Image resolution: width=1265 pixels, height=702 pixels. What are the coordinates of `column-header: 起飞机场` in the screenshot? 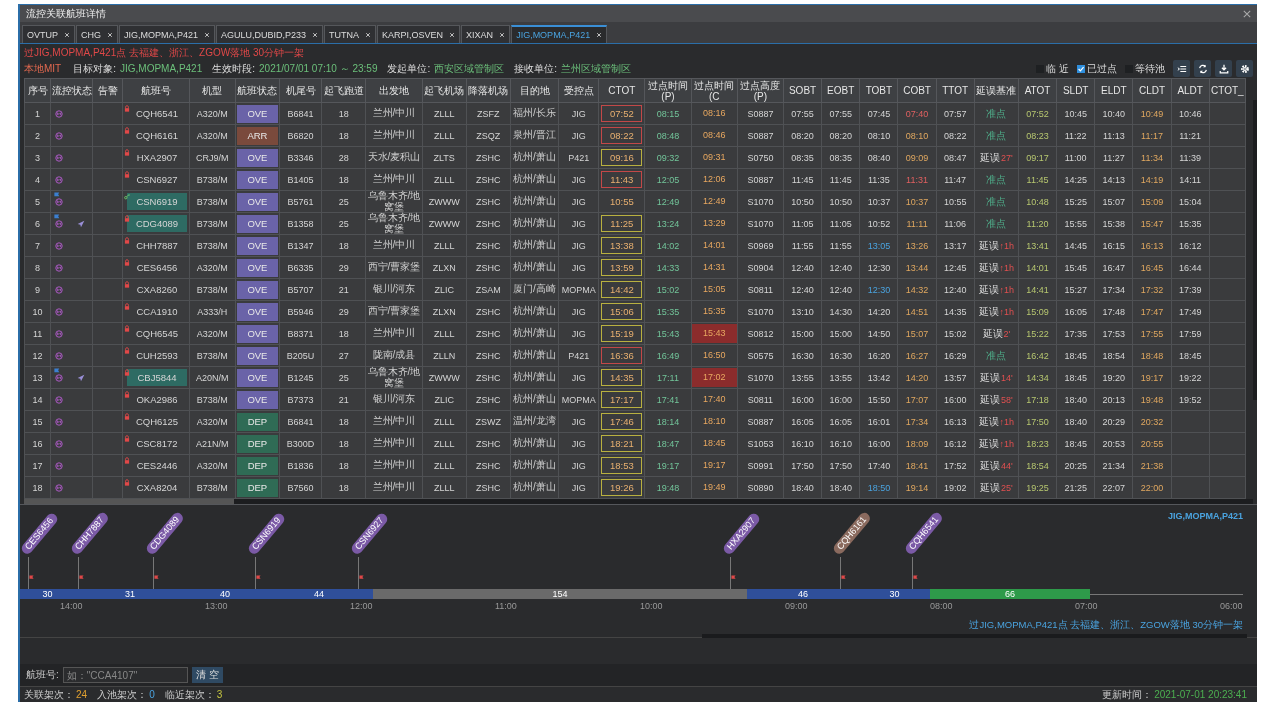 It's located at (444, 90).